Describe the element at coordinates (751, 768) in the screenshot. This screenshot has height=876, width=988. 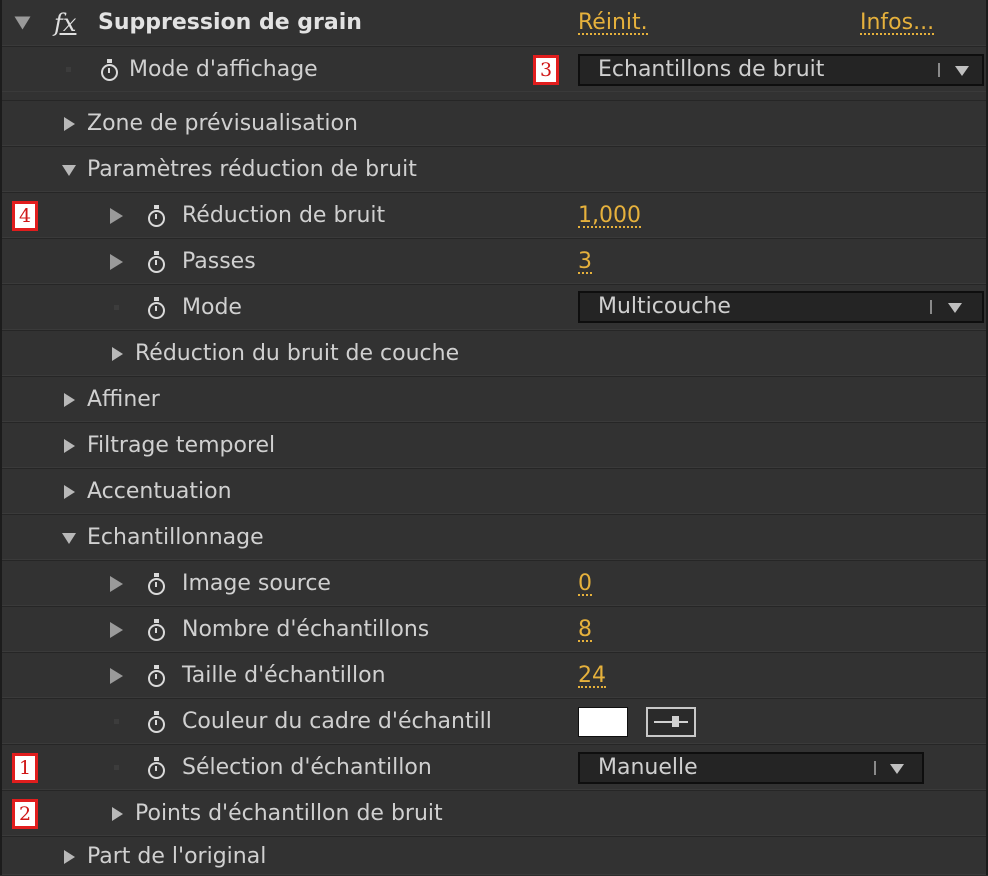
I see `sample-selection-dropdown: Manuelle` at that location.